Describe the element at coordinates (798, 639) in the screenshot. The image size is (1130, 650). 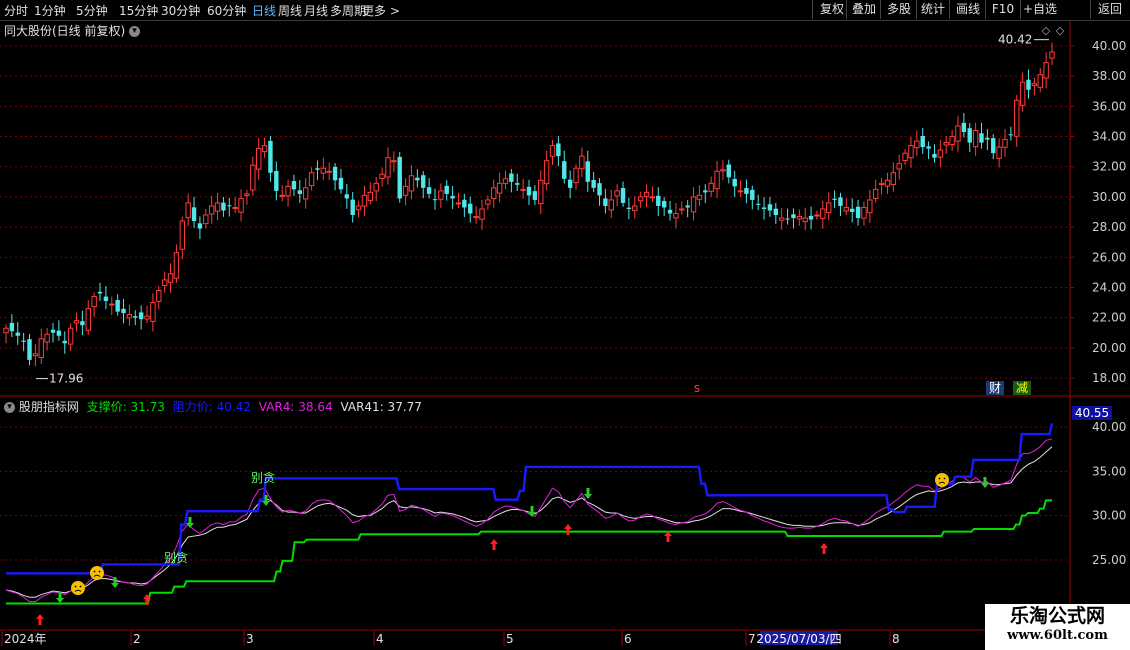
I see `crosshair-date: 2025/07/03/四` at that location.